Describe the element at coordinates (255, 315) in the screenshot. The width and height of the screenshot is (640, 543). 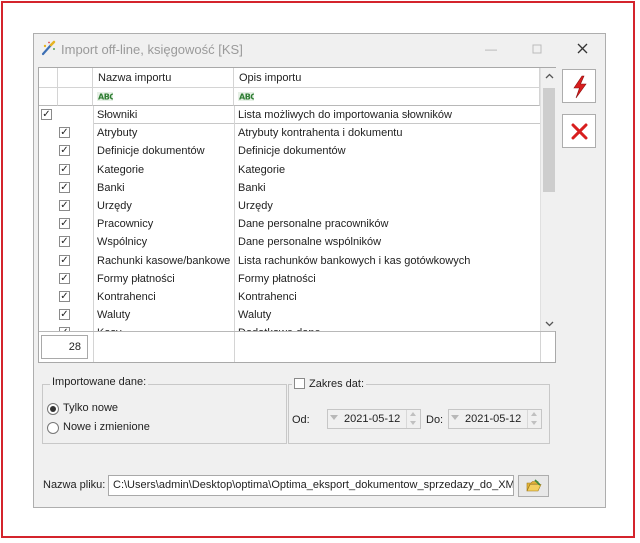
I see `row-description: Waluty` at that location.